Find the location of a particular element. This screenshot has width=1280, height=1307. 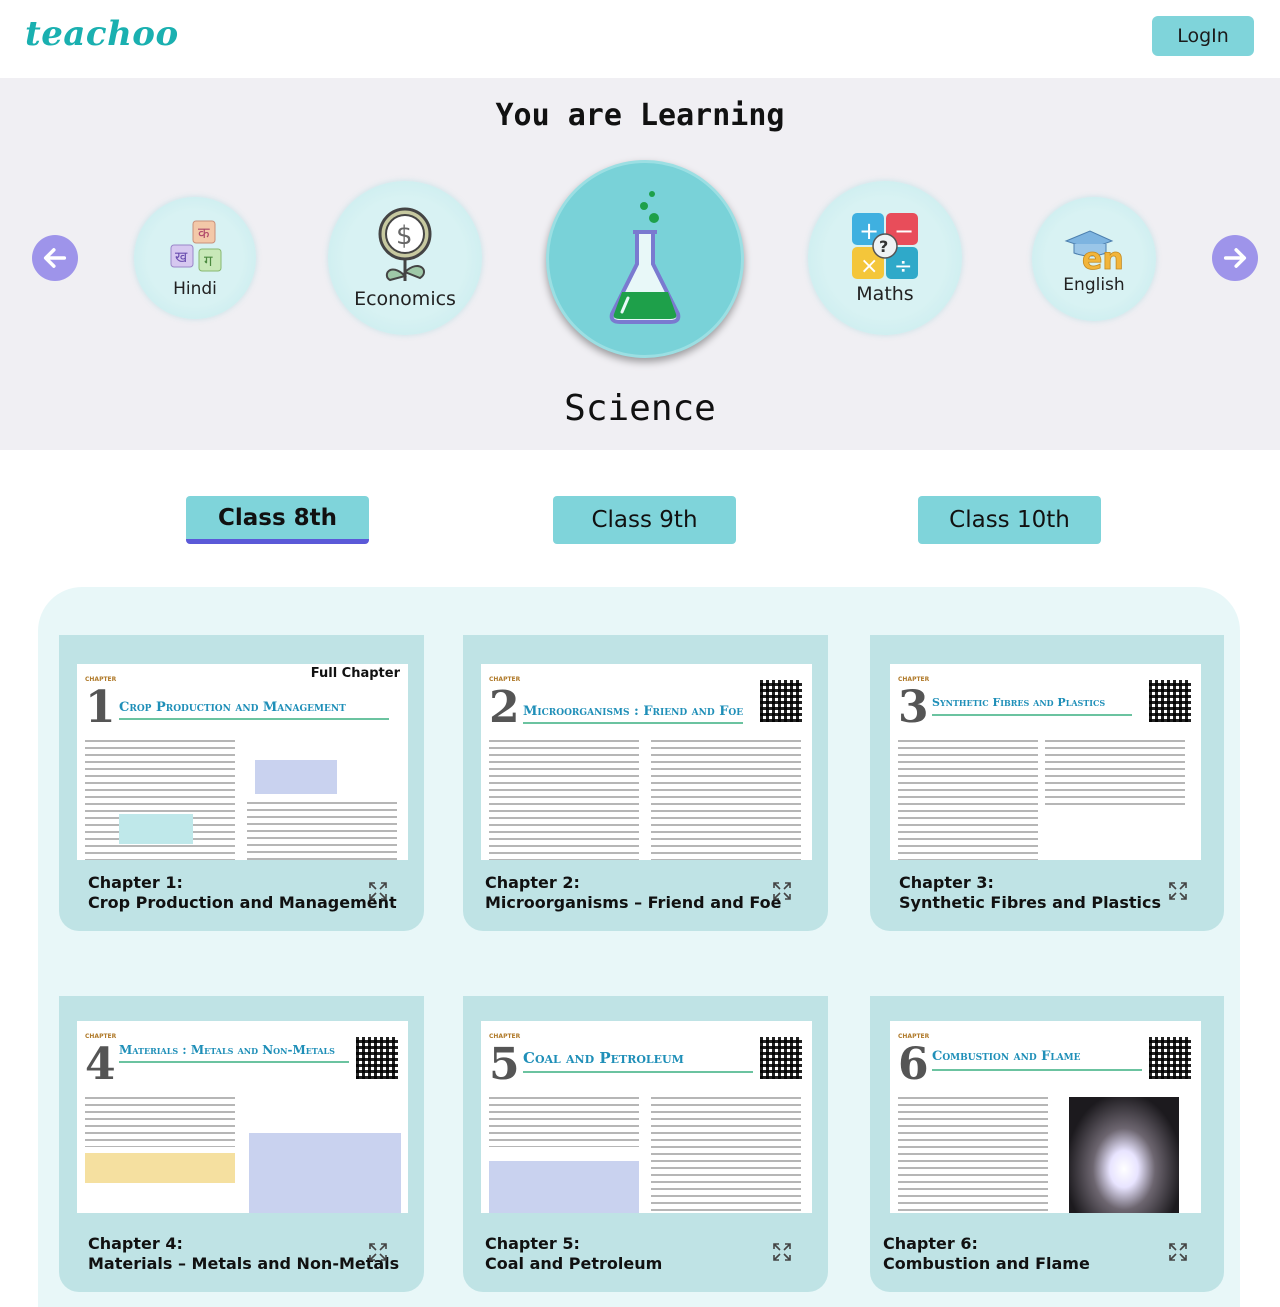

teachoo-logo: teachoo is located at coordinates (102, 34).